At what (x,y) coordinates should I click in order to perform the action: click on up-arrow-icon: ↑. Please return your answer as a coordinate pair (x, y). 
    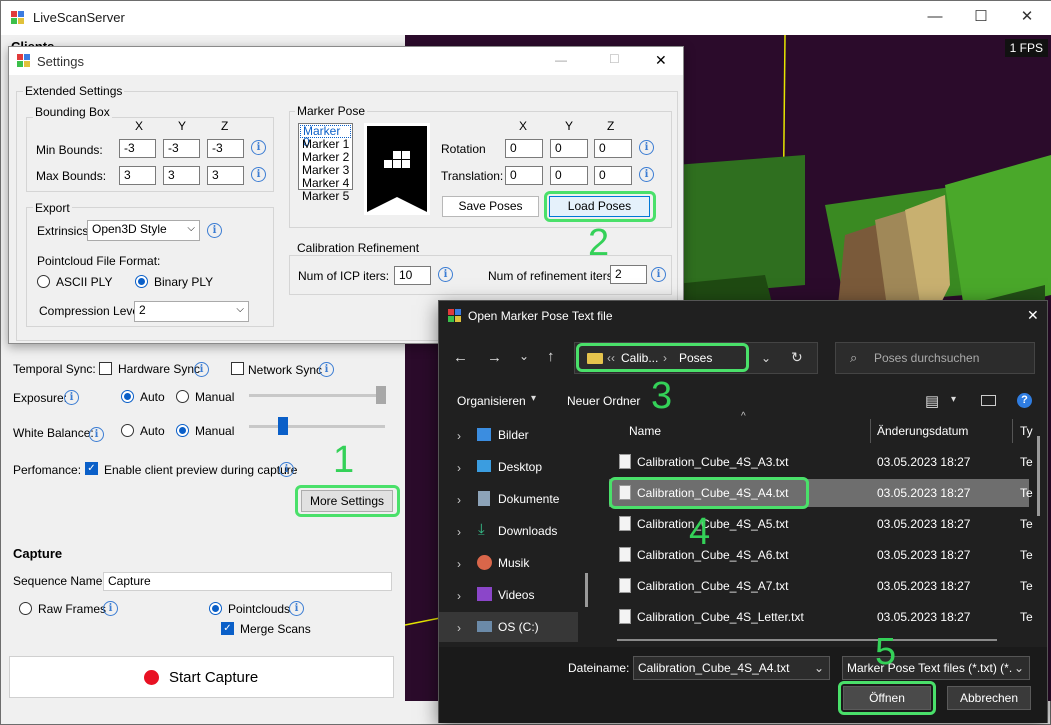
    Looking at the image, I should click on (551, 356).